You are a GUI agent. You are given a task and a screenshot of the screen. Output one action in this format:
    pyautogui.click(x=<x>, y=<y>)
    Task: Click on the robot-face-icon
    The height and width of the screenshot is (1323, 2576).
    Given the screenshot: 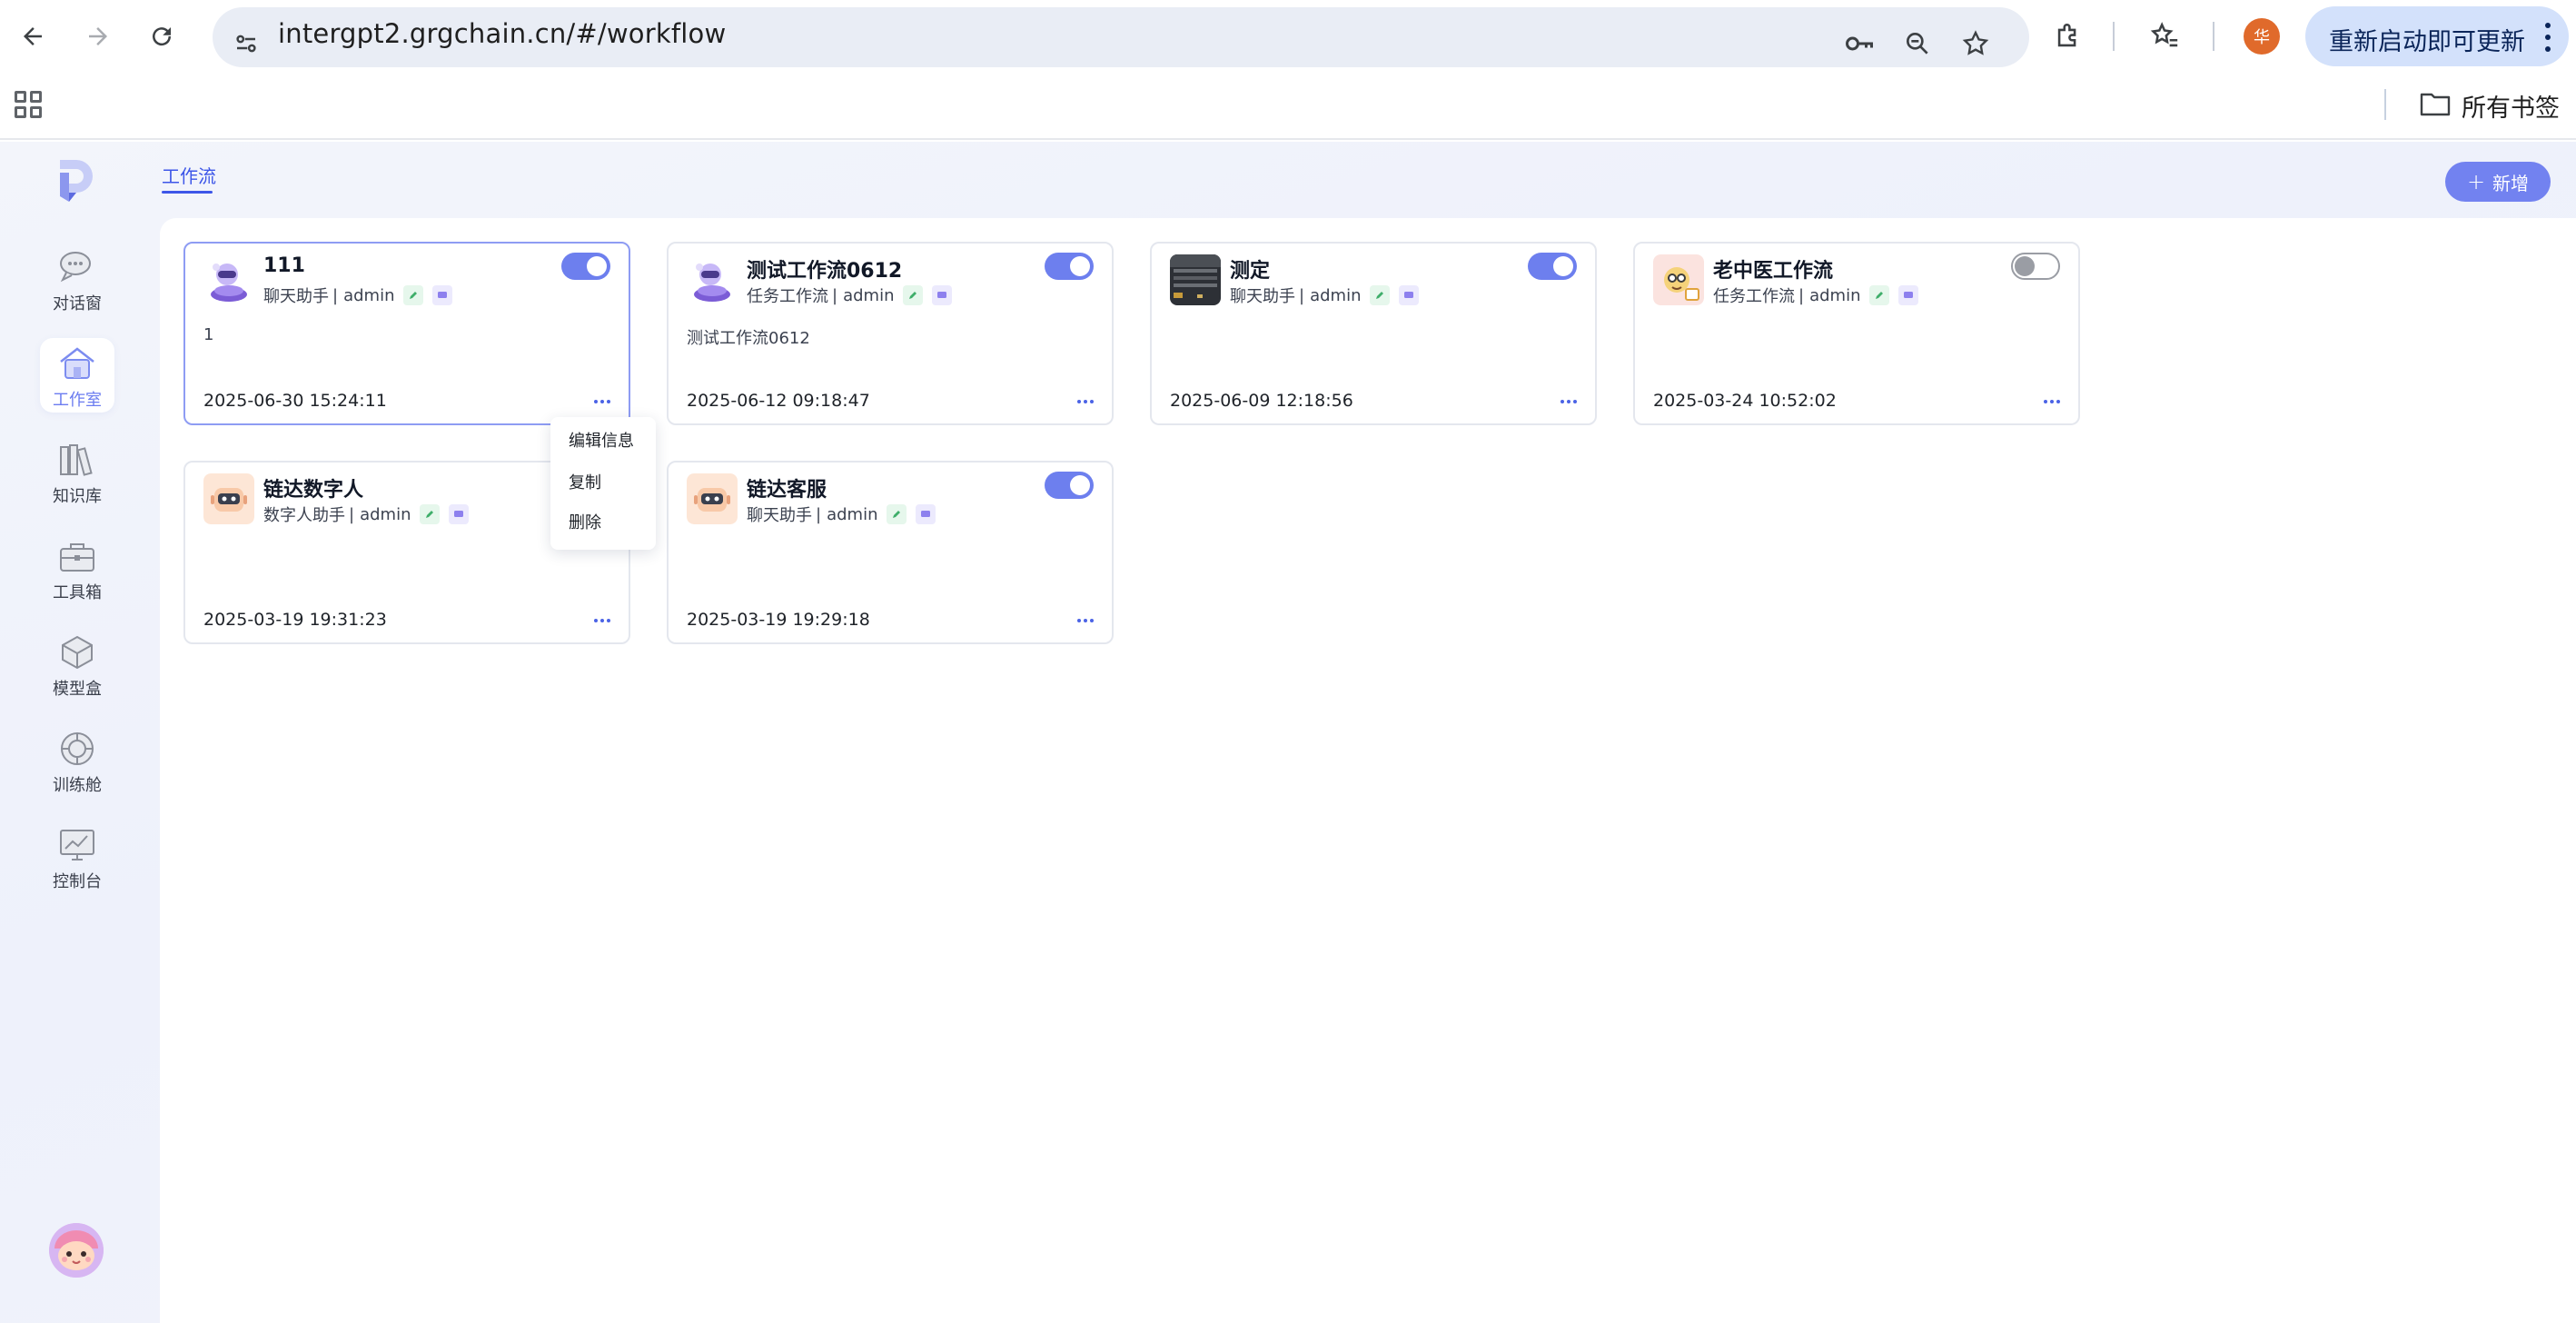 What is the action you would take?
    pyautogui.click(x=228, y=498)
    